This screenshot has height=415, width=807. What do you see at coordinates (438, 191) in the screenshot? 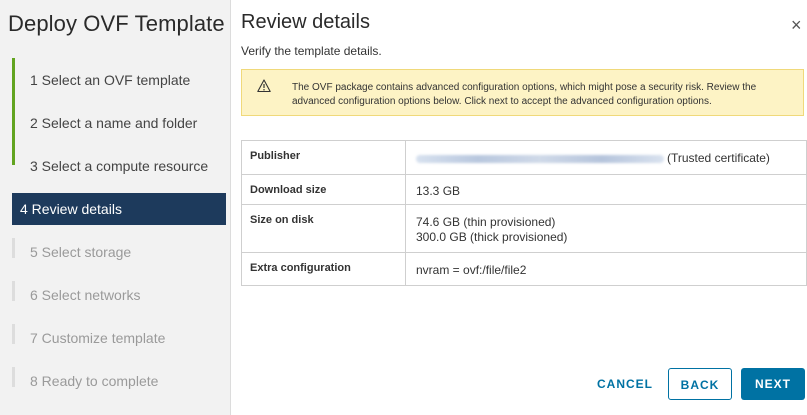
I see `download-size-value: 13.3 GB` at bounding box center [438, 191].